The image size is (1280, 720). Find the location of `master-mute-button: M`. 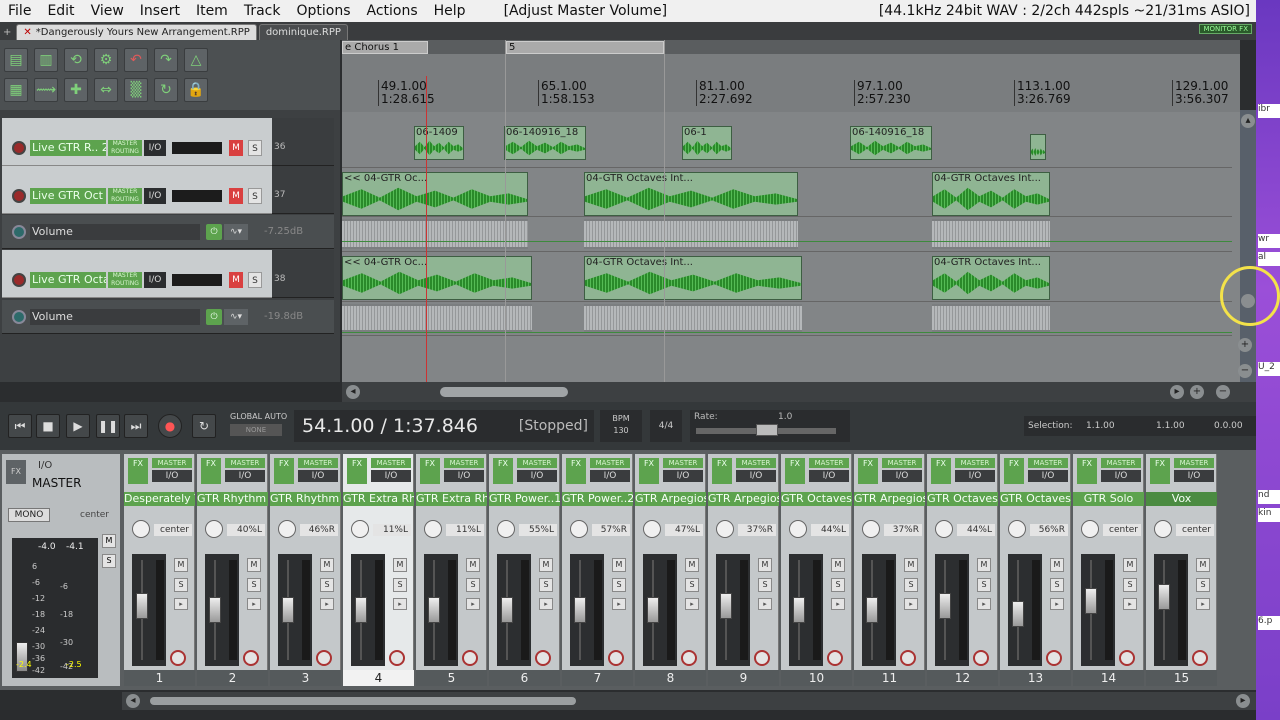

master-mute-button: M is located at coordinates (109, 541).